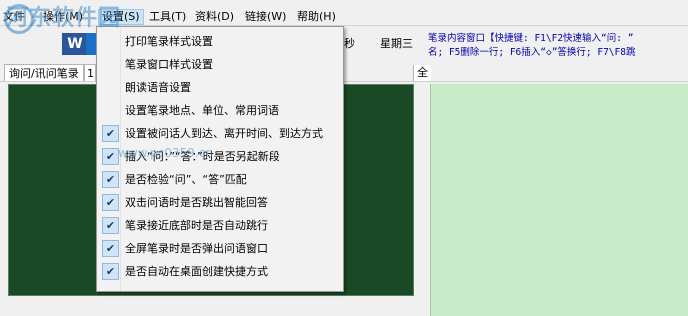 The height and width of the screenshot is (316, 688). Describe the element at coordinates (207, 307) in the screenshot. I see `status-bar` at that location.